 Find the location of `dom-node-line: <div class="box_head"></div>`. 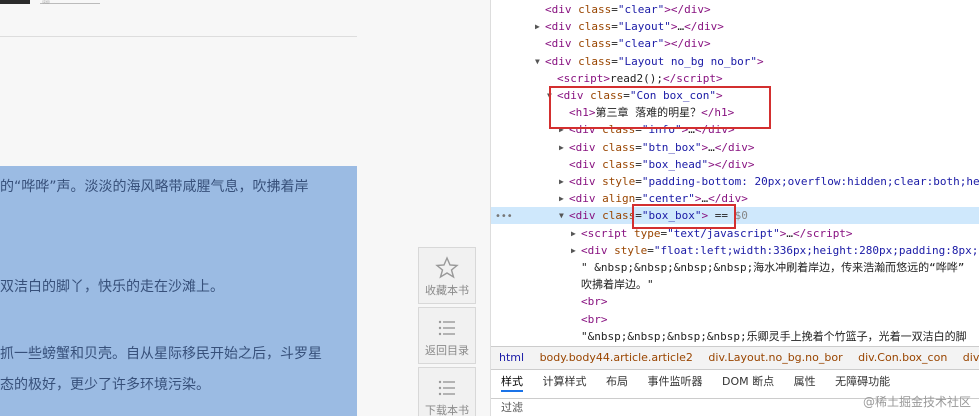

dom-node-line: <div class="box_head"></div> is located at coordinates (735, 164).